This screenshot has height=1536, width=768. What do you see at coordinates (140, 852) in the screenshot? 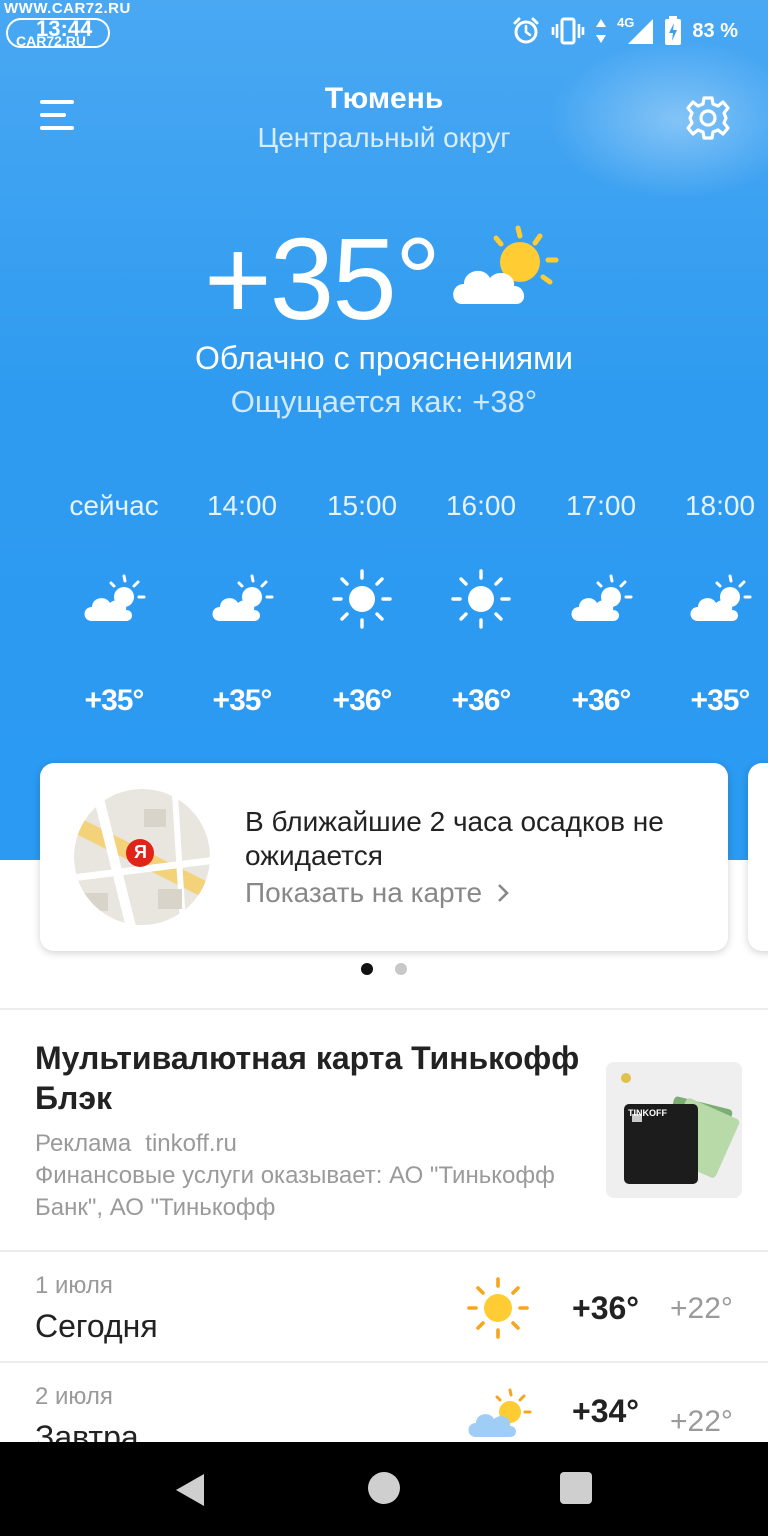
I see `map-pin-letter: Я` at bounding box center [140, 852].